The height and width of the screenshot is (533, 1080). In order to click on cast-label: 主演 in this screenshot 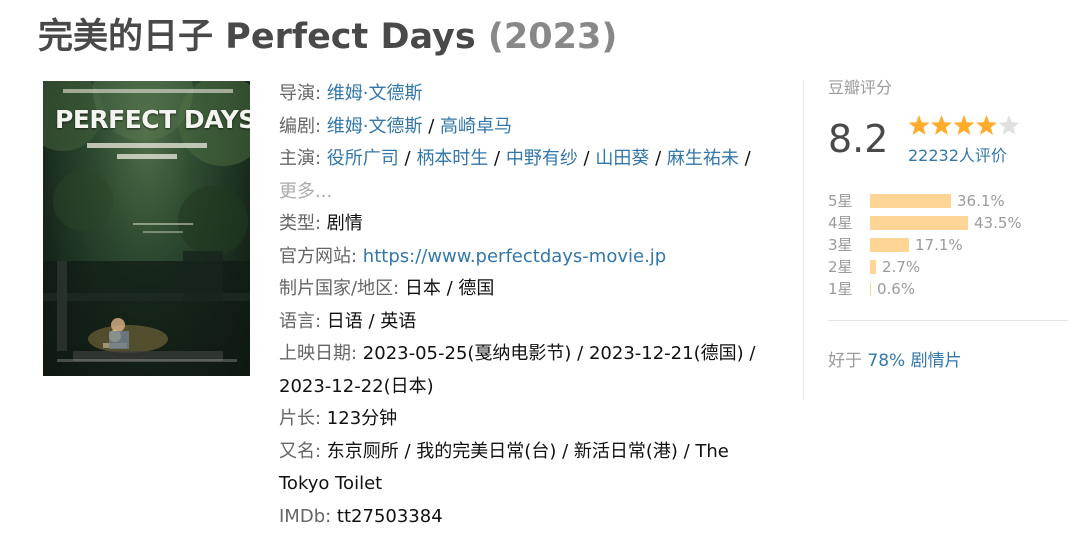, I will do `click(297, 158)`.